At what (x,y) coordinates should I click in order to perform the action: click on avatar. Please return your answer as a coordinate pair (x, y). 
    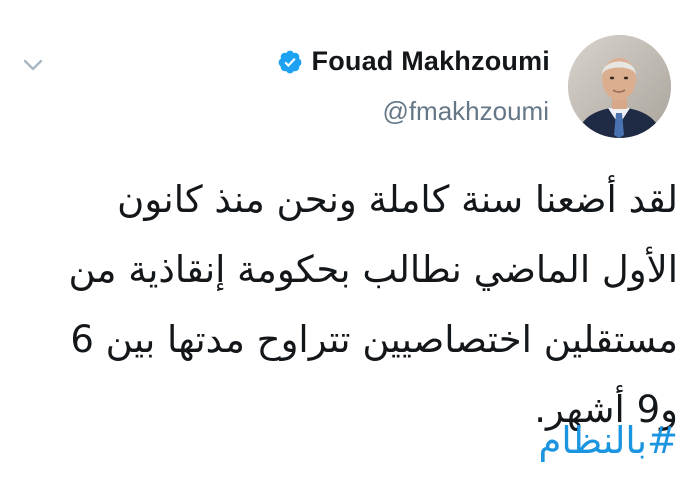
    Looking at the image, I should click on (619, 86).